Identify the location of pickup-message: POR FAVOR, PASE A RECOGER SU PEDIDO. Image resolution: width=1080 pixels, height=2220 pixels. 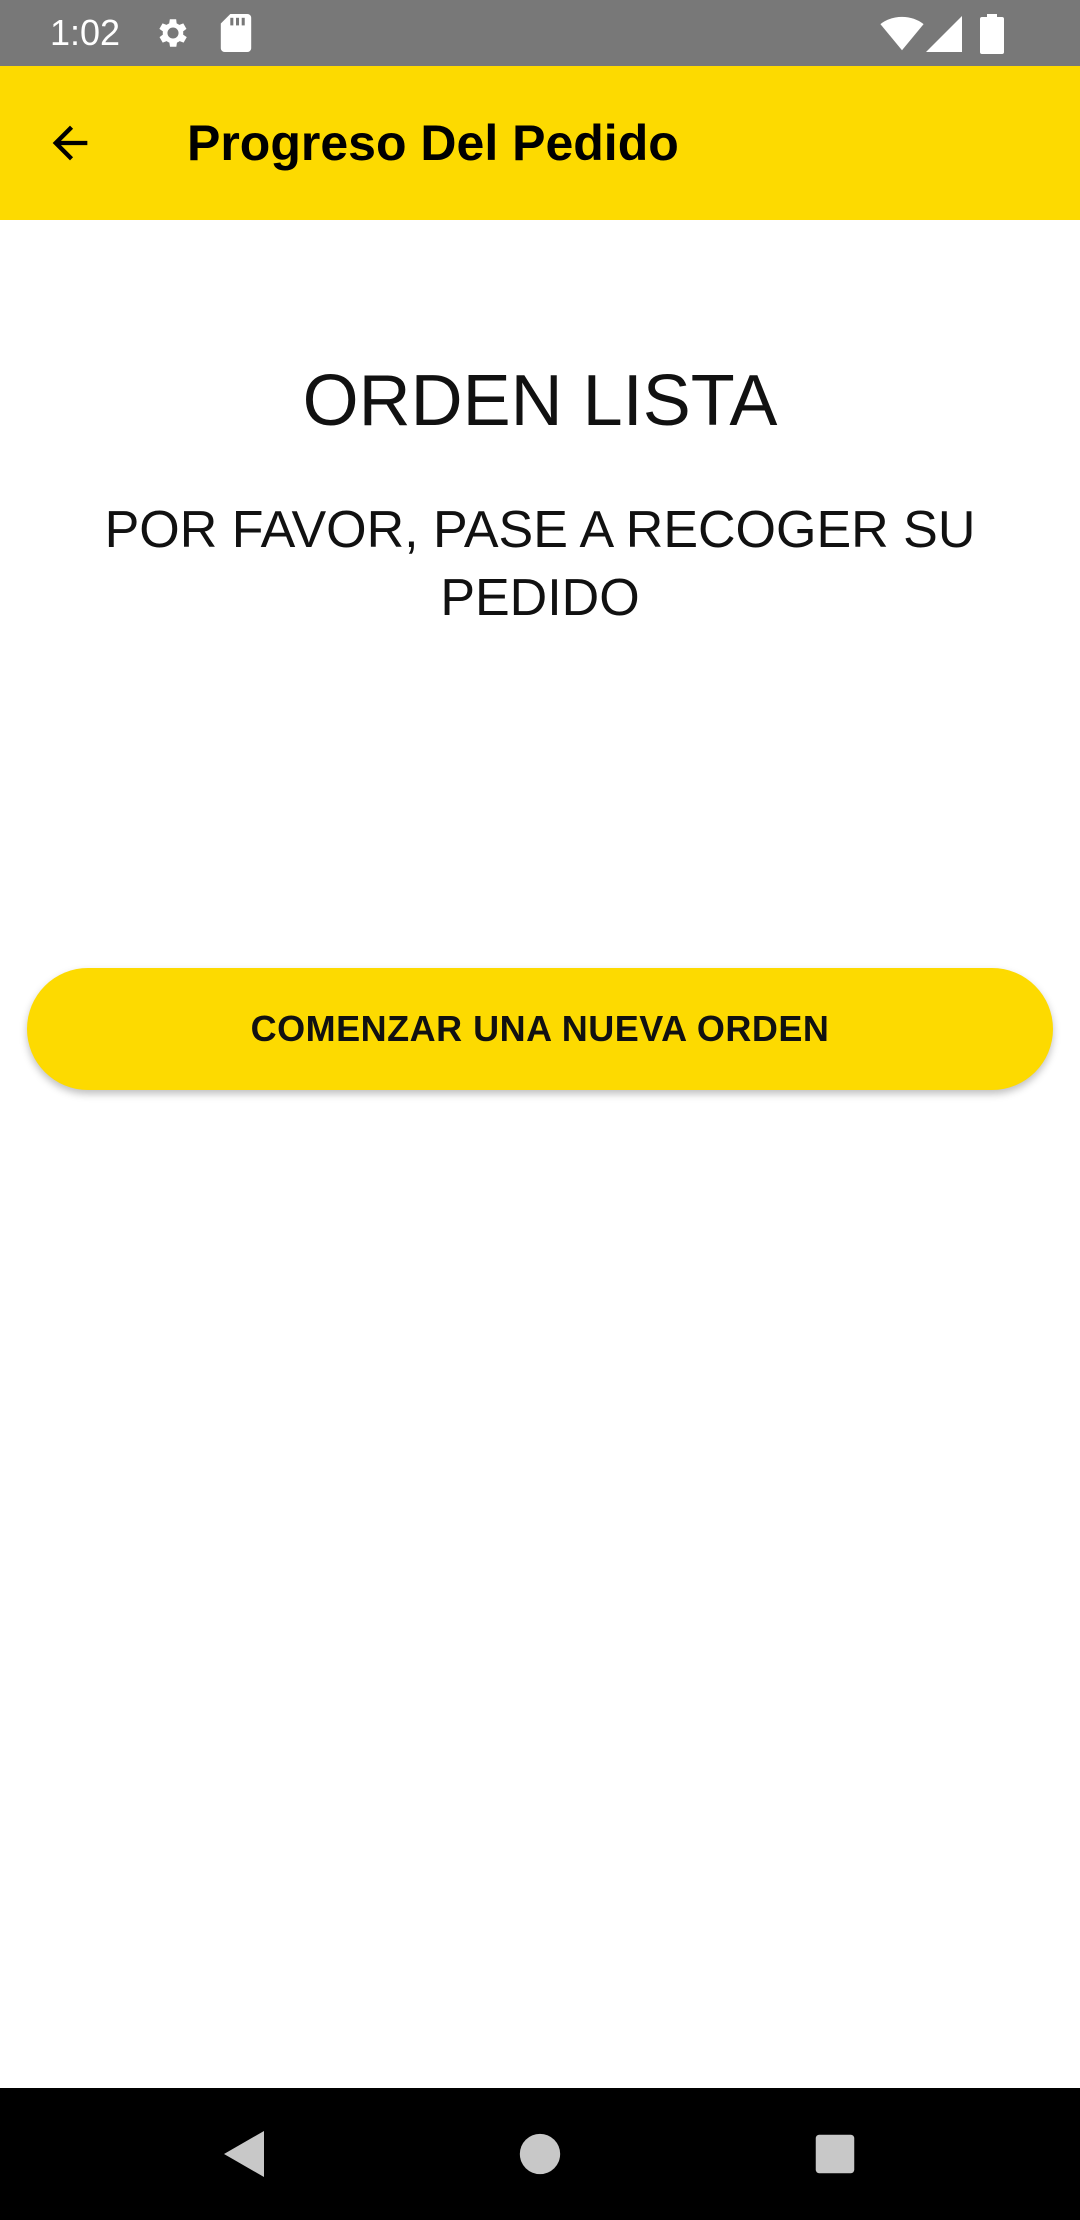
(540, 564).